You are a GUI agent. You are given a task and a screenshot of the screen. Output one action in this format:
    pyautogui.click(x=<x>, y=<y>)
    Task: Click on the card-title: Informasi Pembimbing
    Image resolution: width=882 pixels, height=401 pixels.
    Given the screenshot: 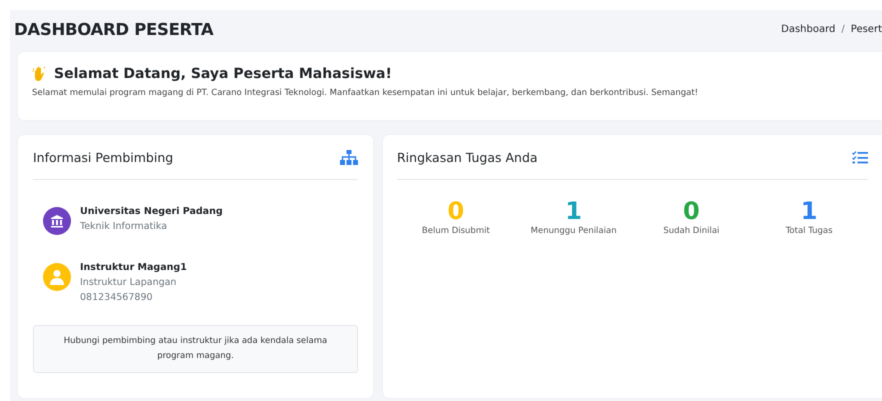 What is the action you would take?
    pyautogui.click(x=103, y=157)
    